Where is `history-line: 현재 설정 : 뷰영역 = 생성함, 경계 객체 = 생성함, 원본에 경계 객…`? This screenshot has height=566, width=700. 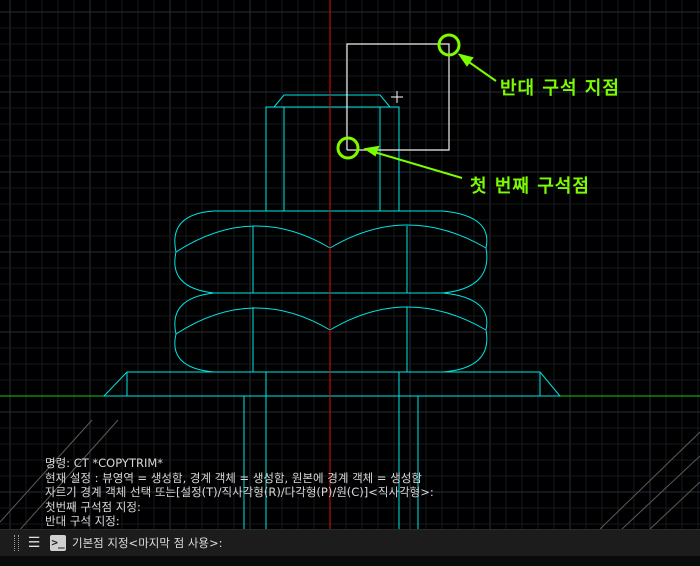
history-line: 현재 설정 : 뷰영역 = 생성함, 경계 객체 = 생성함, 원본에 경계 객… is located at coordinates (233, 477).